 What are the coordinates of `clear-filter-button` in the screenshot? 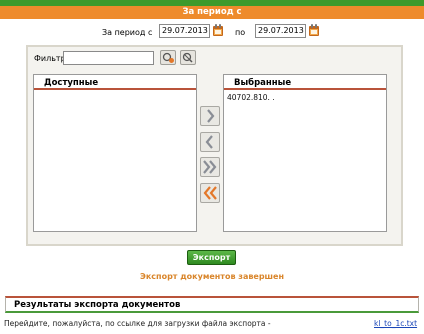 It's located at (188, 57).